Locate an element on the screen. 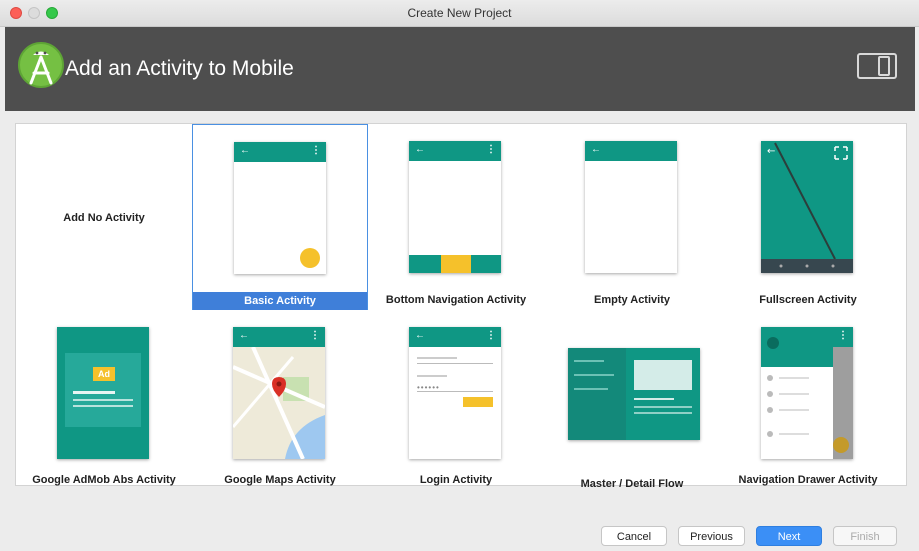 This screenshot has width=919, height=551. tile-google-maps-activity: ← ⋮ Google Maps Activity is located at coordinates (280, 403).